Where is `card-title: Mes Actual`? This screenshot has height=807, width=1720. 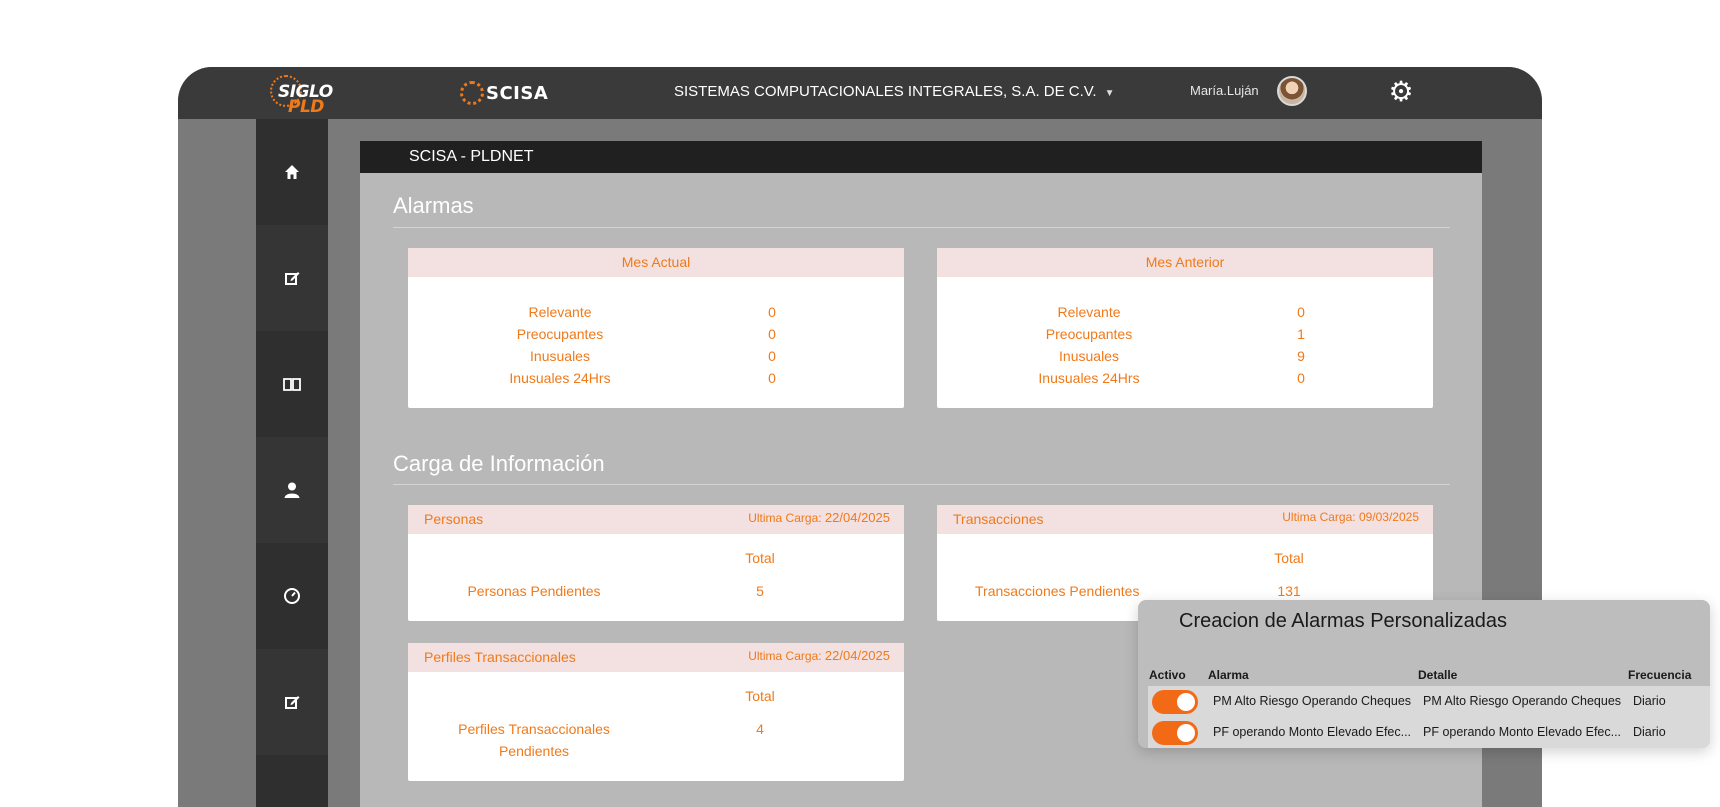
card-title: Mes Actual is located at coordinates (656, 262).